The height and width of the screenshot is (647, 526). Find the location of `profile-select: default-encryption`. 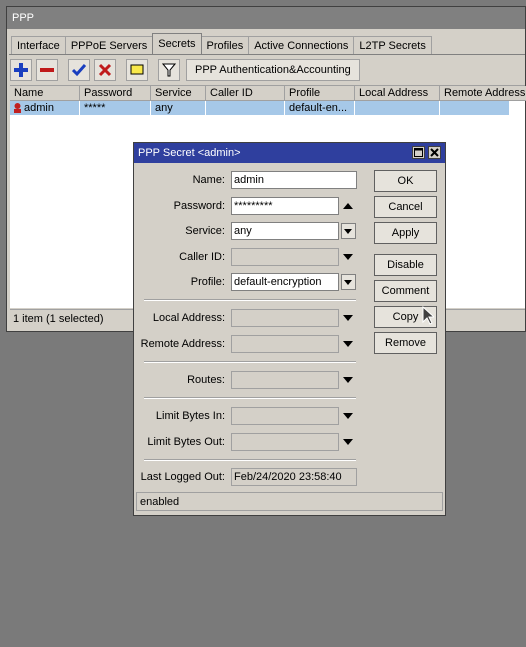

profile-select: default-encryption is located at coordinates (285, 282).